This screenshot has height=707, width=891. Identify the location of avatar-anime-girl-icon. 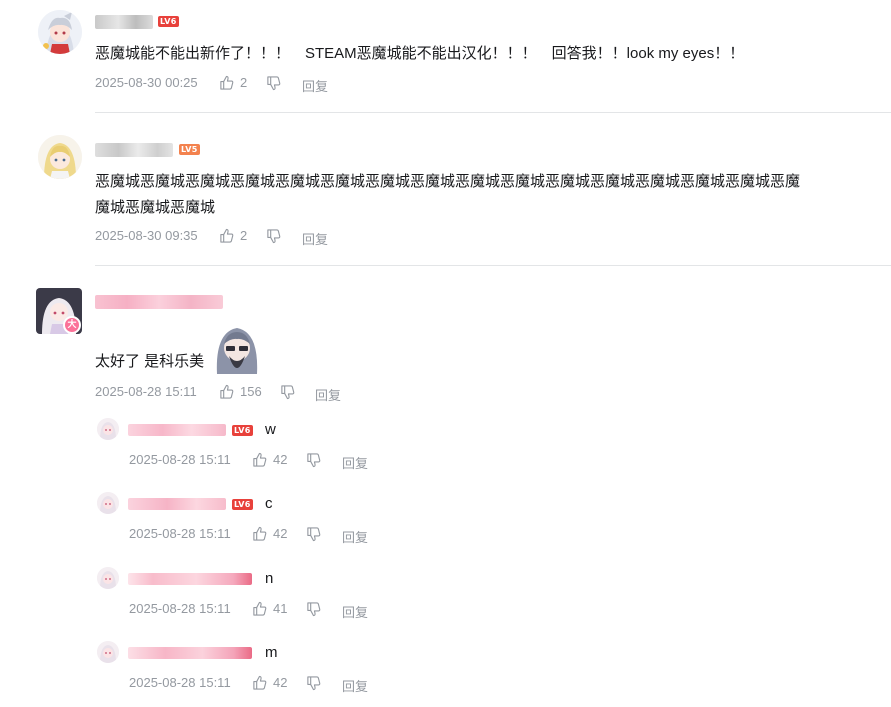
(60, 32).